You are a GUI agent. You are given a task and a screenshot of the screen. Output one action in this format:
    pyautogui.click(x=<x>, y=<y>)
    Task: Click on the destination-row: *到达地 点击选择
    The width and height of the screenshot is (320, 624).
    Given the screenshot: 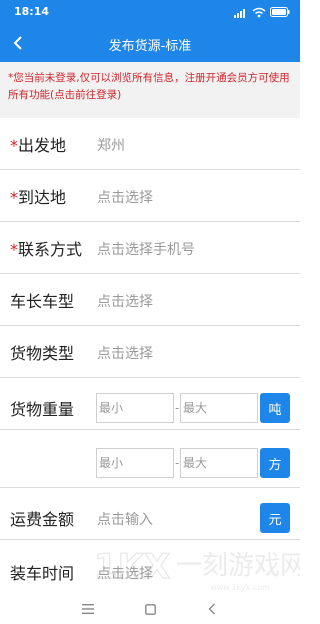 What is the action you would take?
    pyautogui.click(x=150, y=196)
    